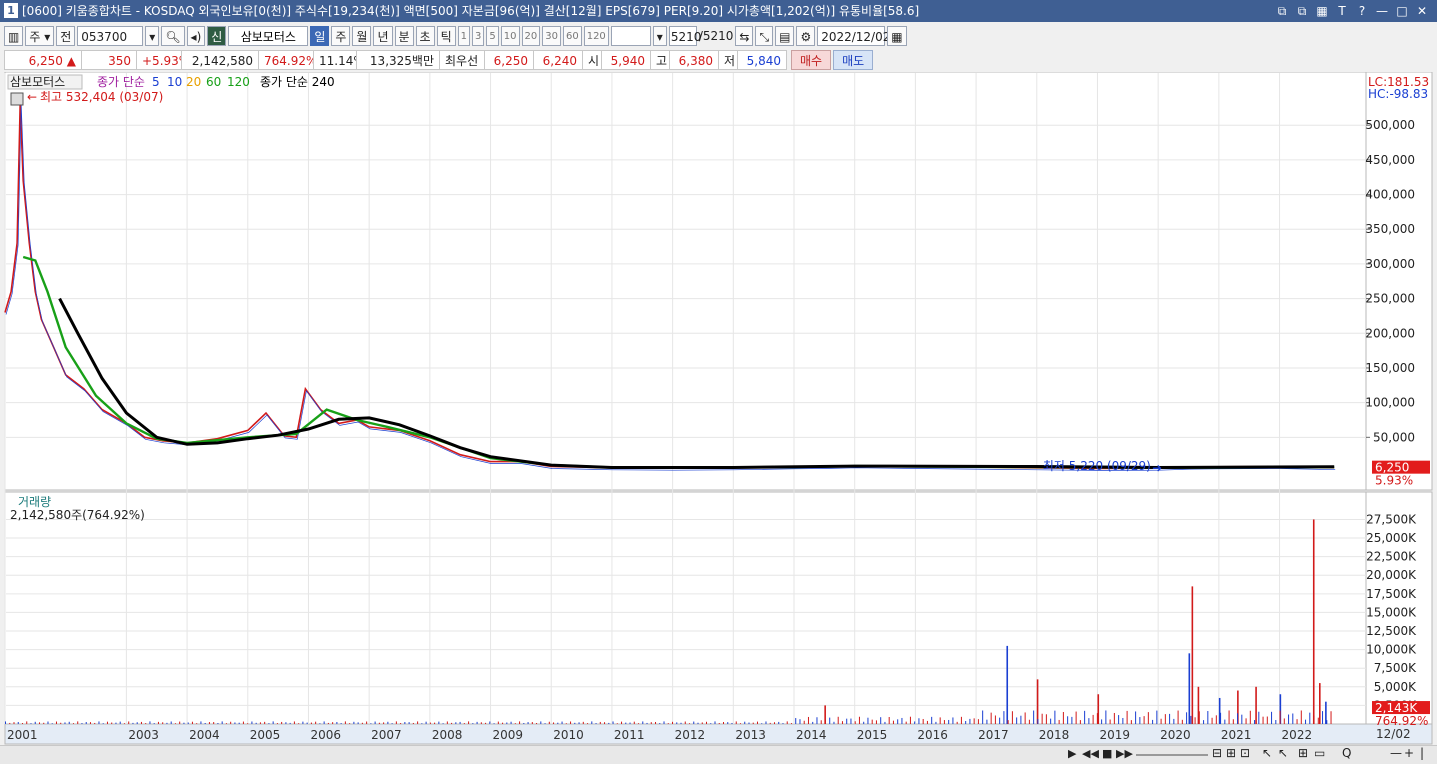 The width and height of the screenshot is (1437, 764). I want to click on forward-button: ▶▶, so click(1124, 753).